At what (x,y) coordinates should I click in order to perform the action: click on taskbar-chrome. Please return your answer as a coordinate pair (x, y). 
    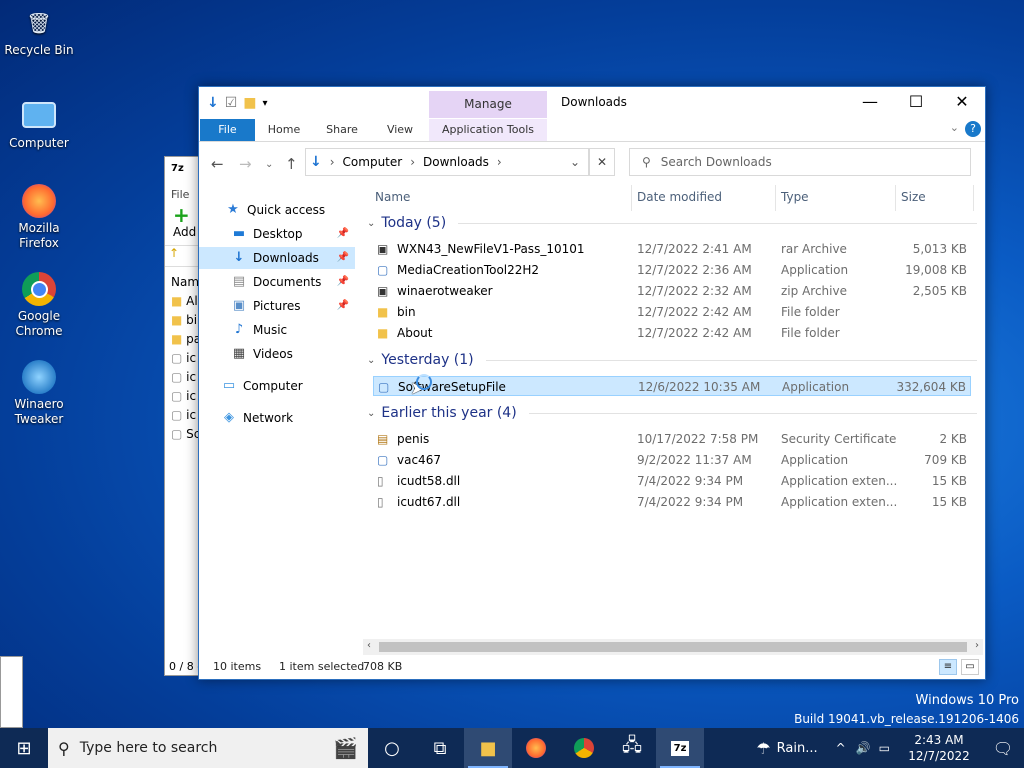
    Looking at the image, I should click on (584, 748).